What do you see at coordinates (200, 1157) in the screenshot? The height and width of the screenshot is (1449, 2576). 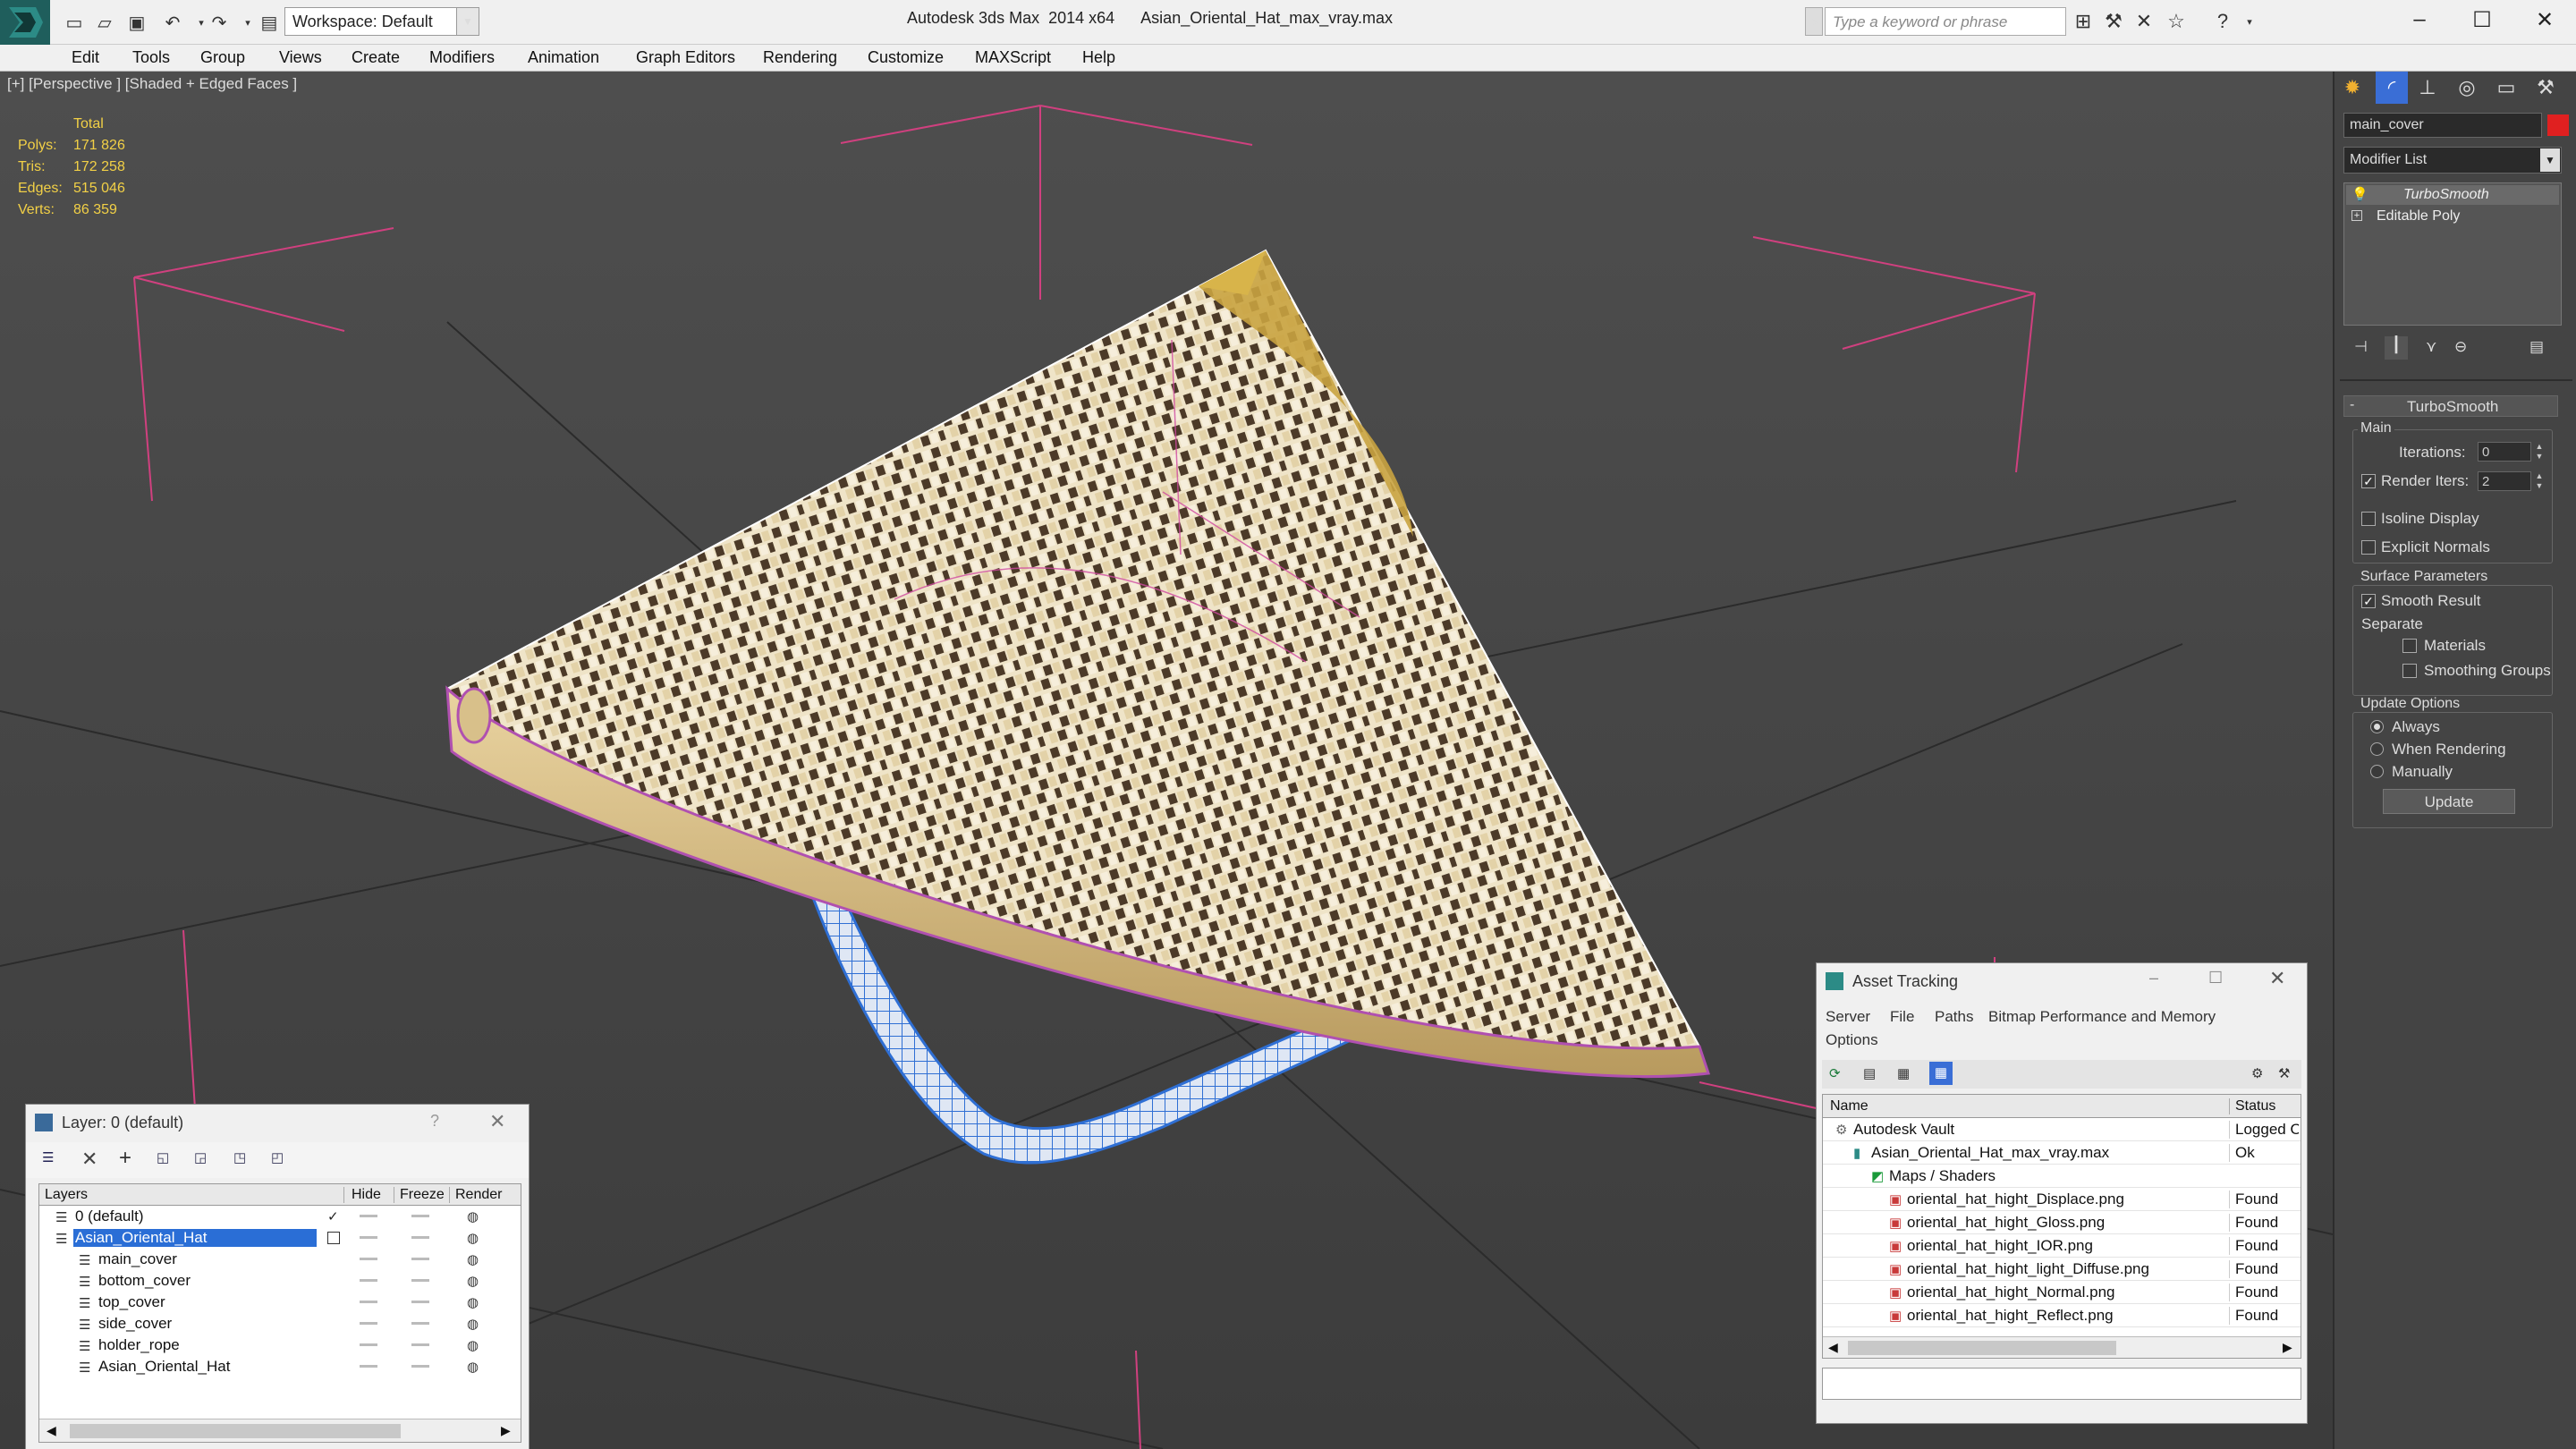 I see `highlight-layer-icon: ◲` at bounding box center [200, 1157].